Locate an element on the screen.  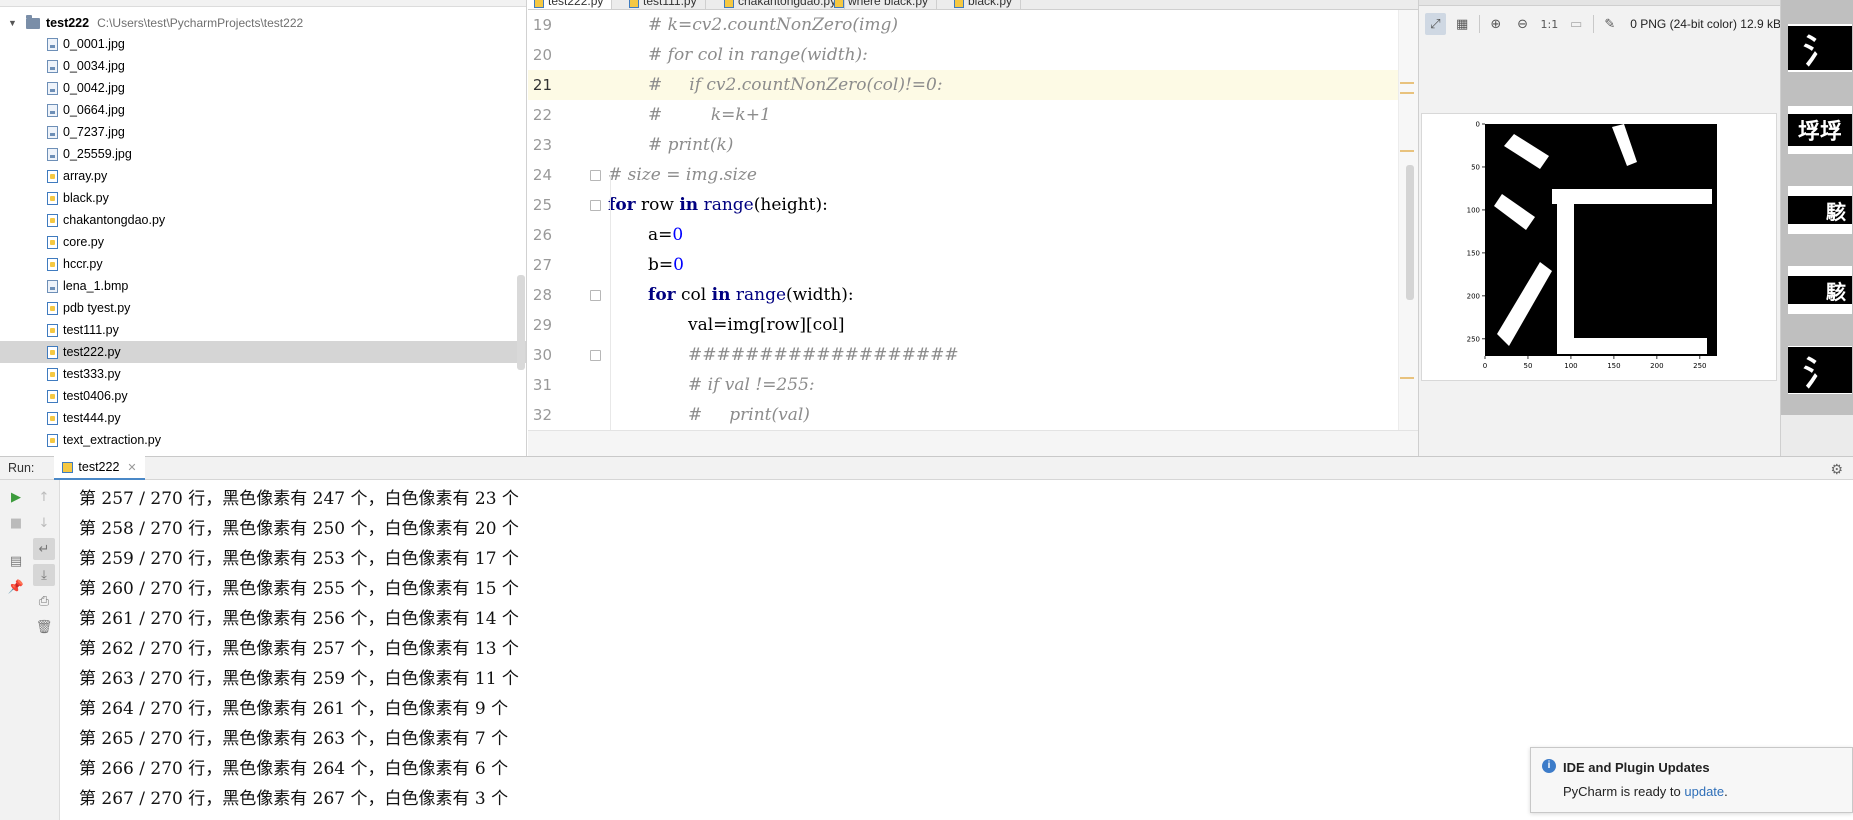
color-picker-icon: ✎ is located at coordinates (1609, 24).